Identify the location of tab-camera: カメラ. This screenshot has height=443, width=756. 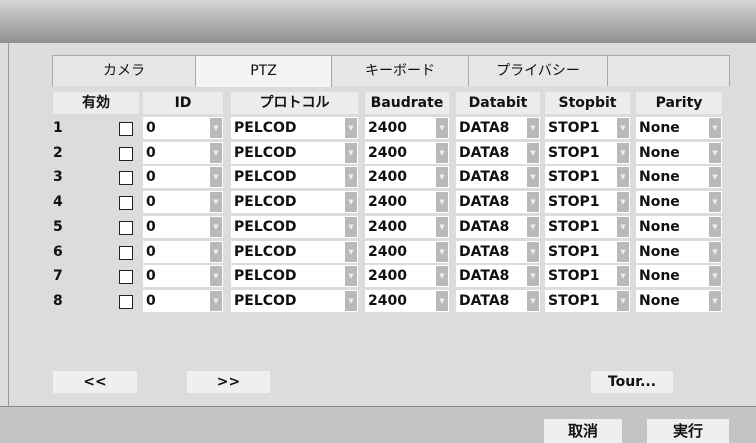
(124, 71).